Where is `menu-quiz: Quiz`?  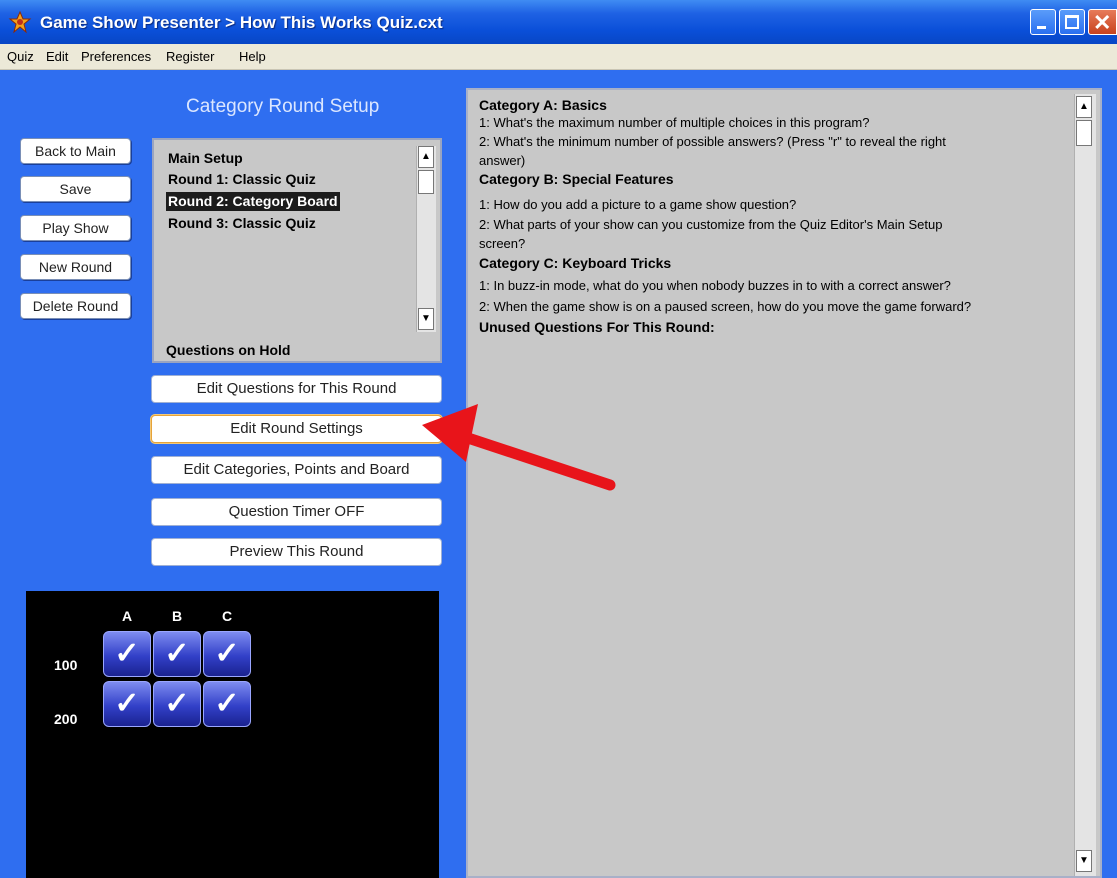 menu-quiz: Quiz is located at coordinates (20, 56).